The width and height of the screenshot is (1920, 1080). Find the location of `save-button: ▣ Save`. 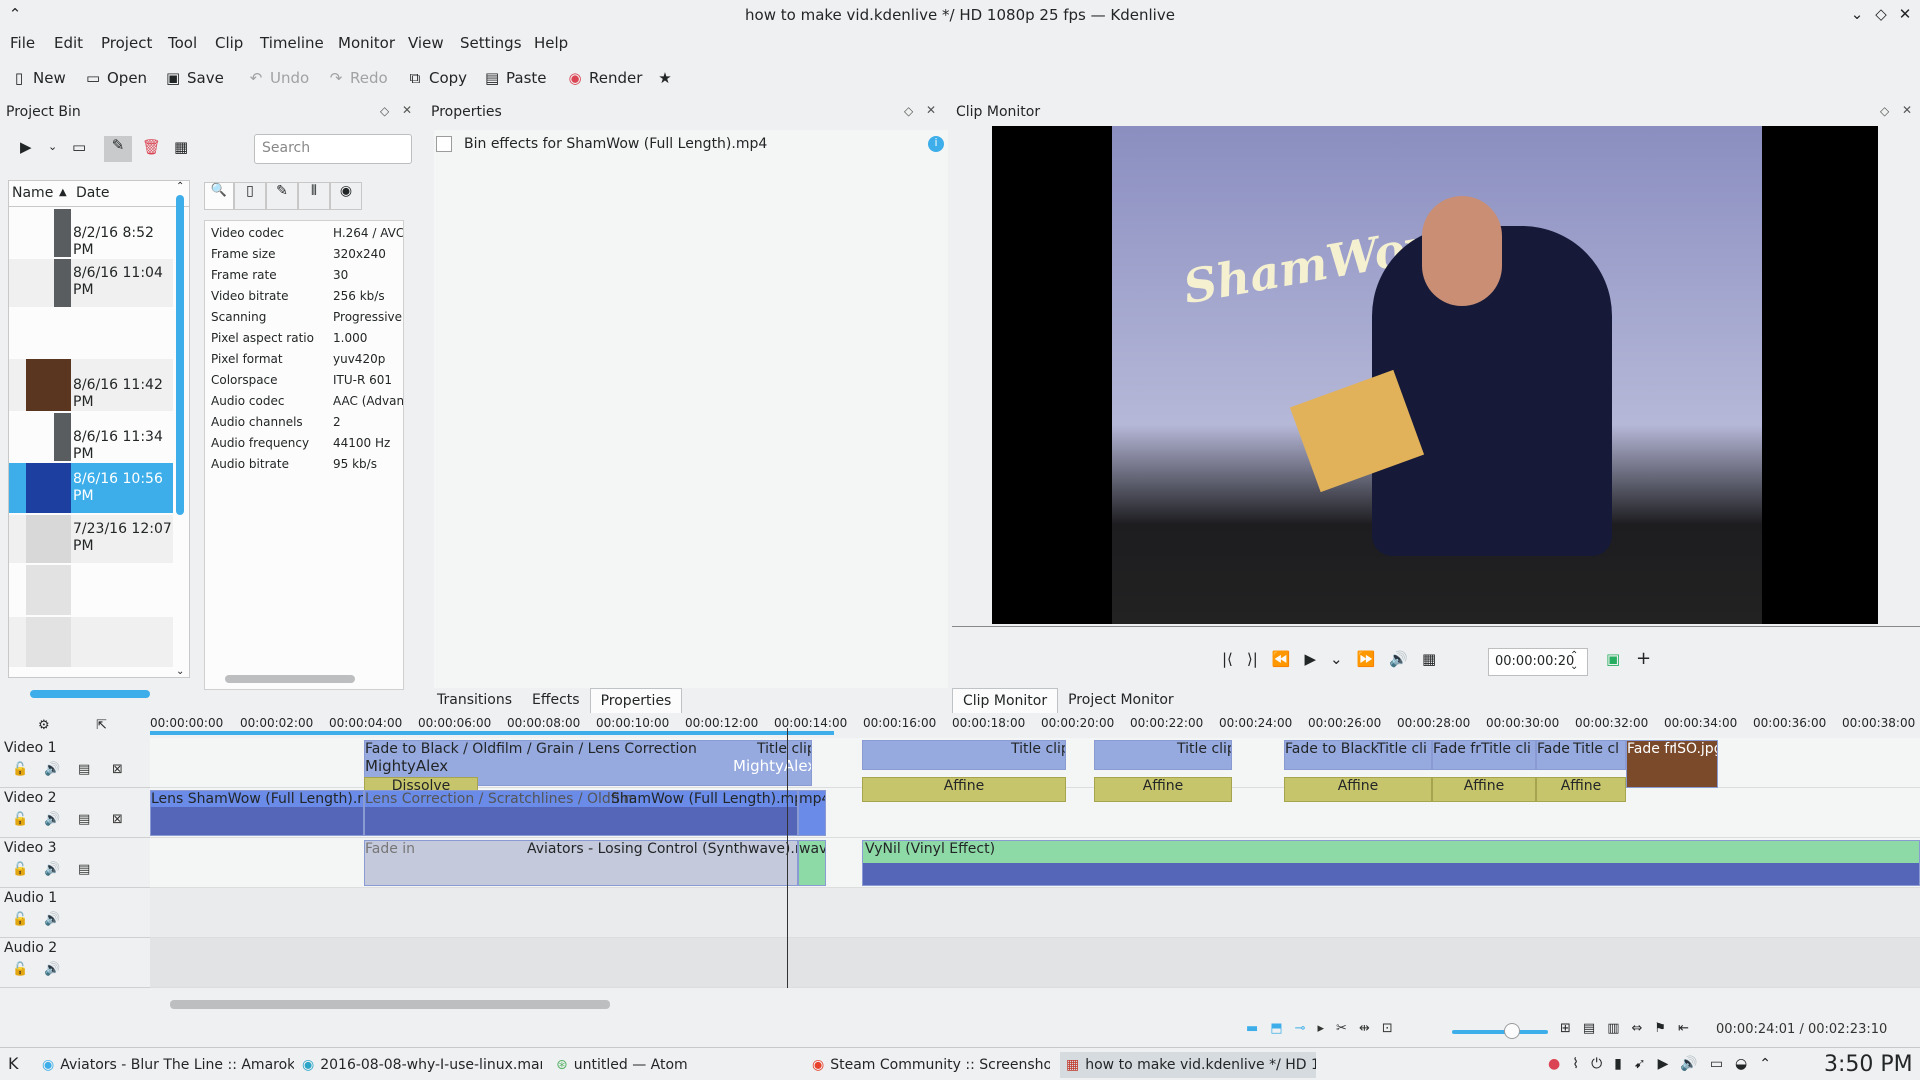

save-button: ▣ Save is located at coordinates (195, 78).